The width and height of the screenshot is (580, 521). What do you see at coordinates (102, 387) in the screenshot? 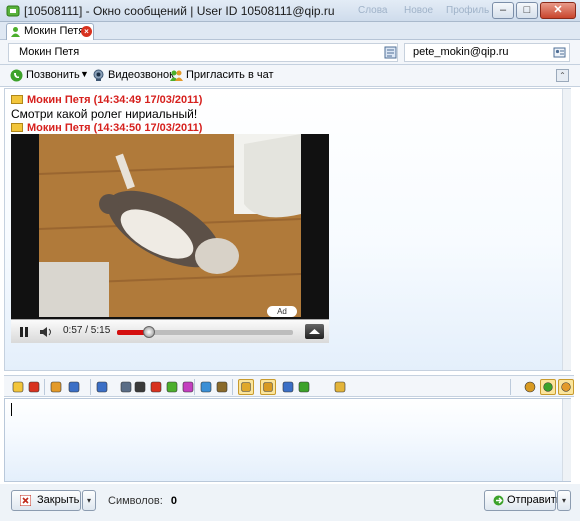
I see `save-icon` at bounding box center [102, 387].